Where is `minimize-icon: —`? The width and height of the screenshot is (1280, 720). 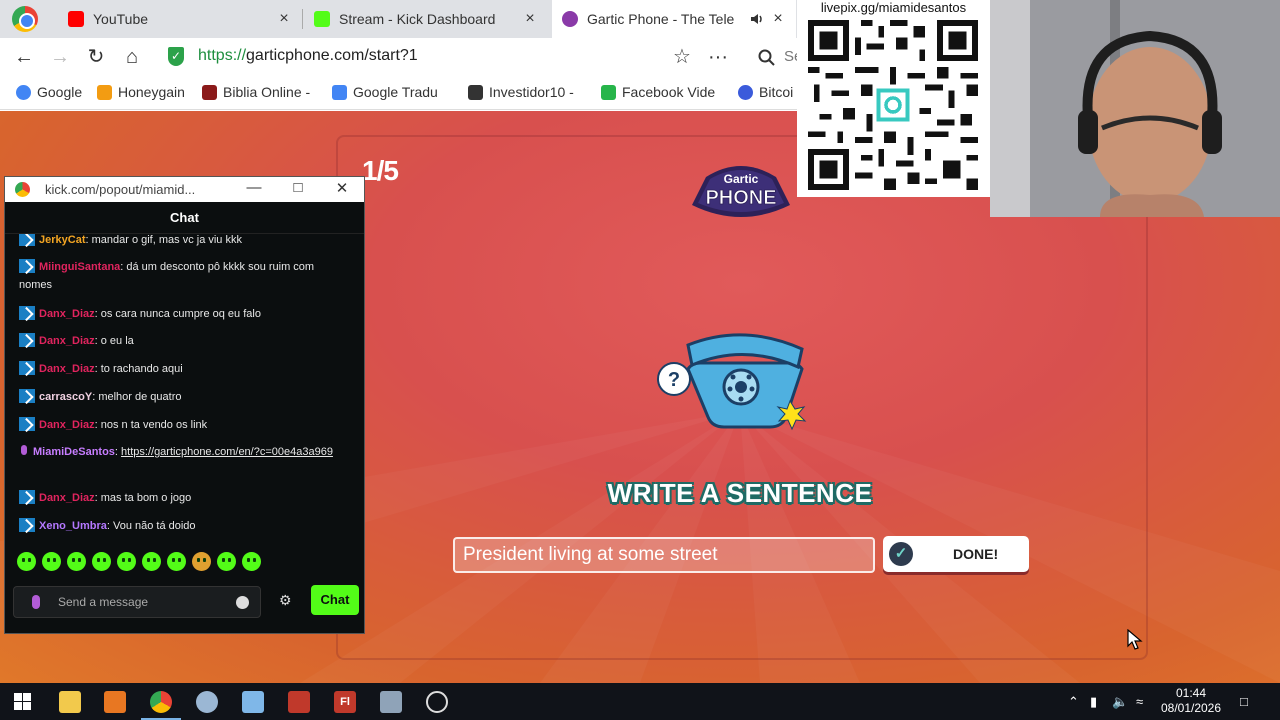
minimize-icon: — is located at coordinates (254, 187).